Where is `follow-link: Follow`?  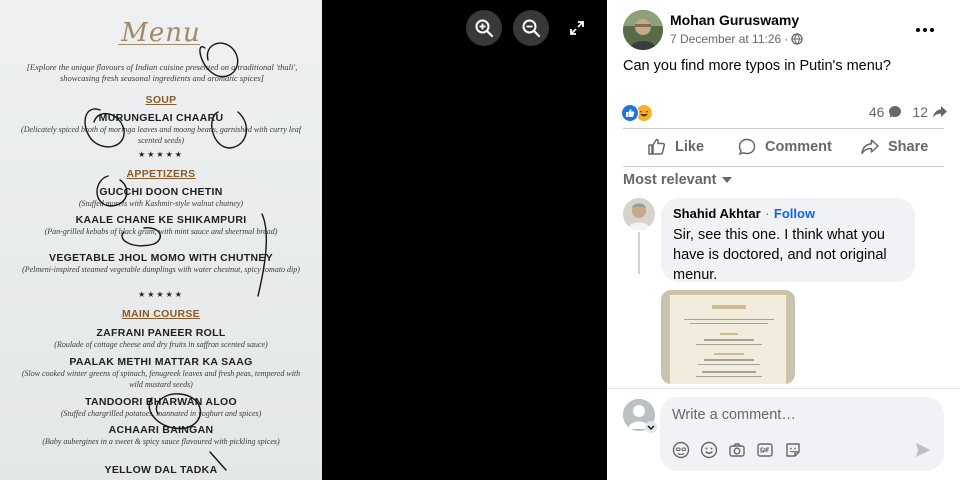
follow-link: Follow is located at coordinates (794, 213).